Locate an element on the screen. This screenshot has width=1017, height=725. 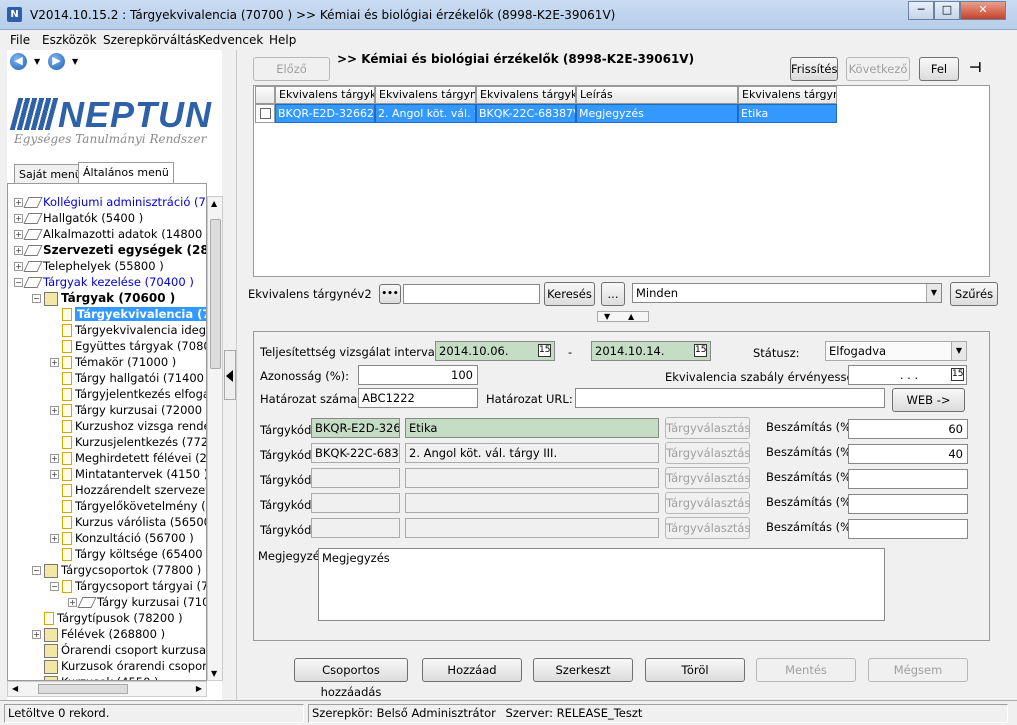
tree-node: + Mintatantervek (4150 ) is located at coordinates (128, 474).